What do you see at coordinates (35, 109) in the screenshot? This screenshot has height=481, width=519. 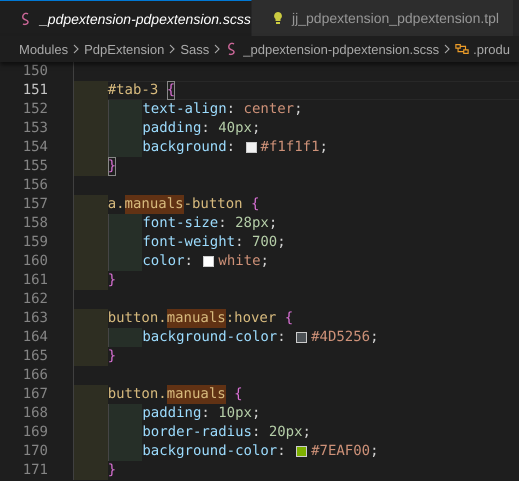 I see `line-number: 152` at bounding box center [35, 109].